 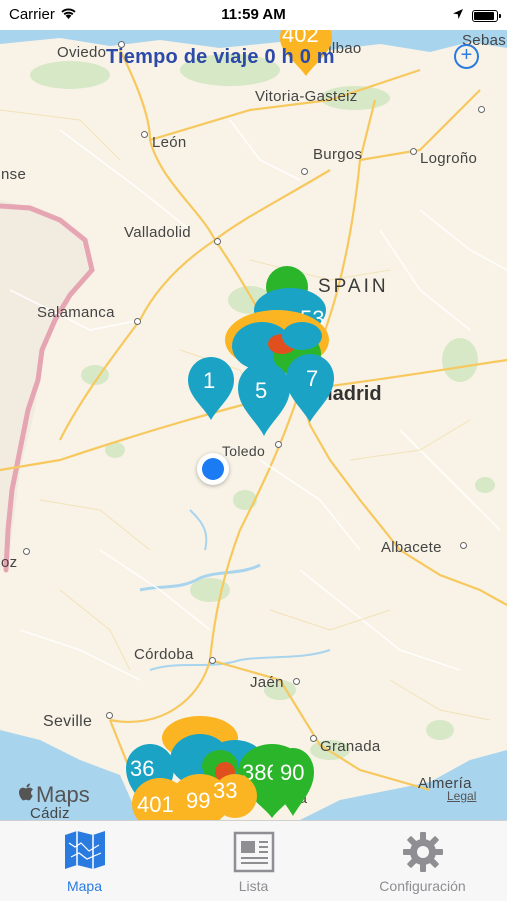 I want to click on city-granada: Granada, so click(x=350, y=746).